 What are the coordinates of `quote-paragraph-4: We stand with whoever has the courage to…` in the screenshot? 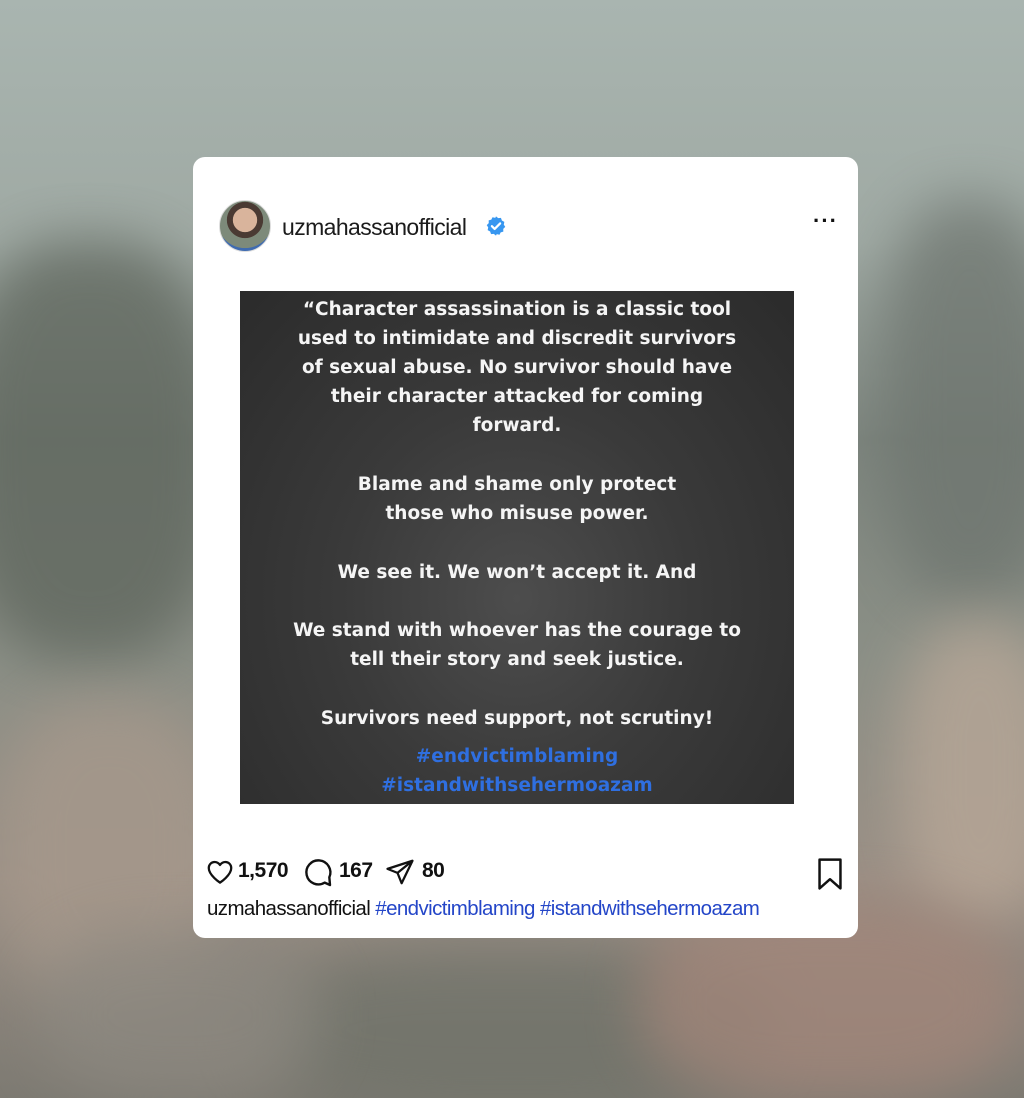 It's located at (517, 645).